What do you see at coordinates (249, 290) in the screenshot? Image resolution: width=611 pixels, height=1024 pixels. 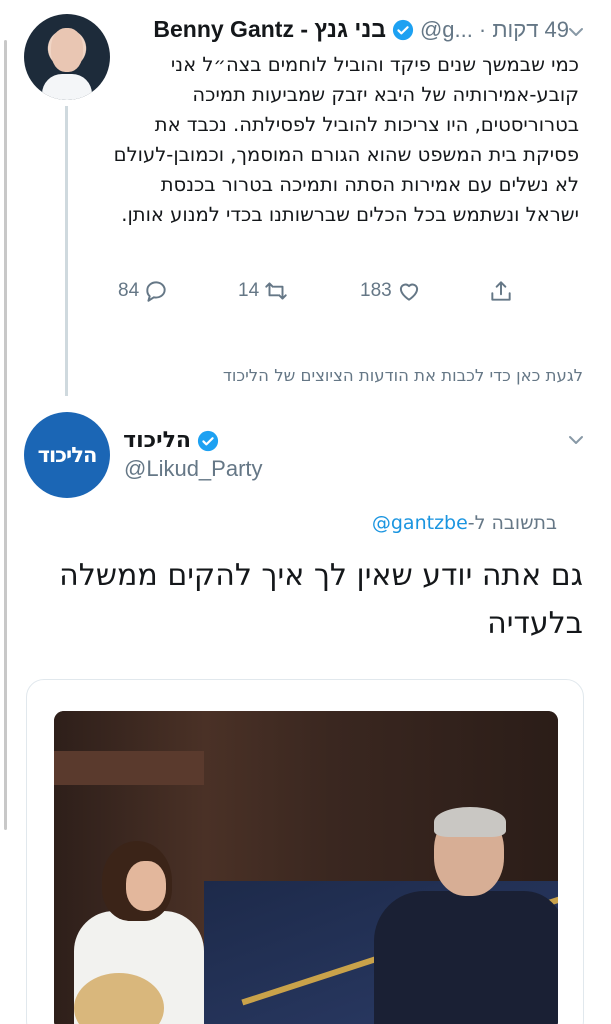 I see `retweet-count: 14` at bounding box center [249, 290].